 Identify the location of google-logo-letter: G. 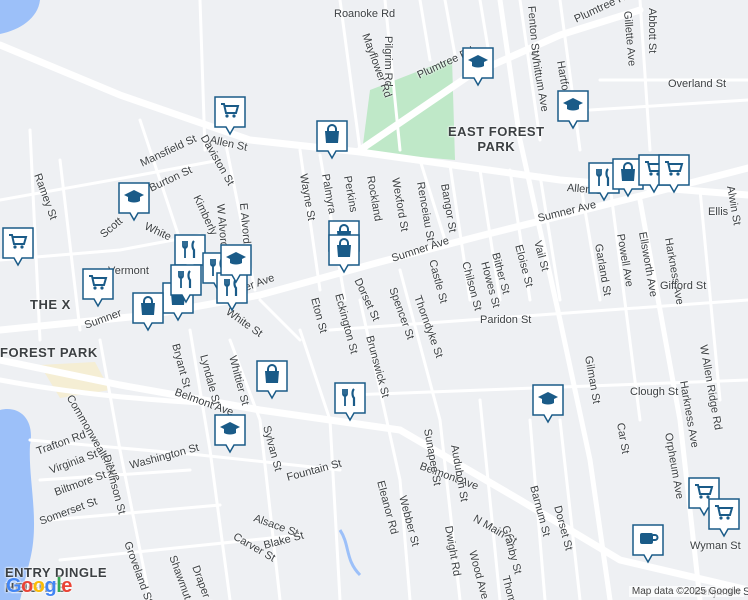
(14, 586).